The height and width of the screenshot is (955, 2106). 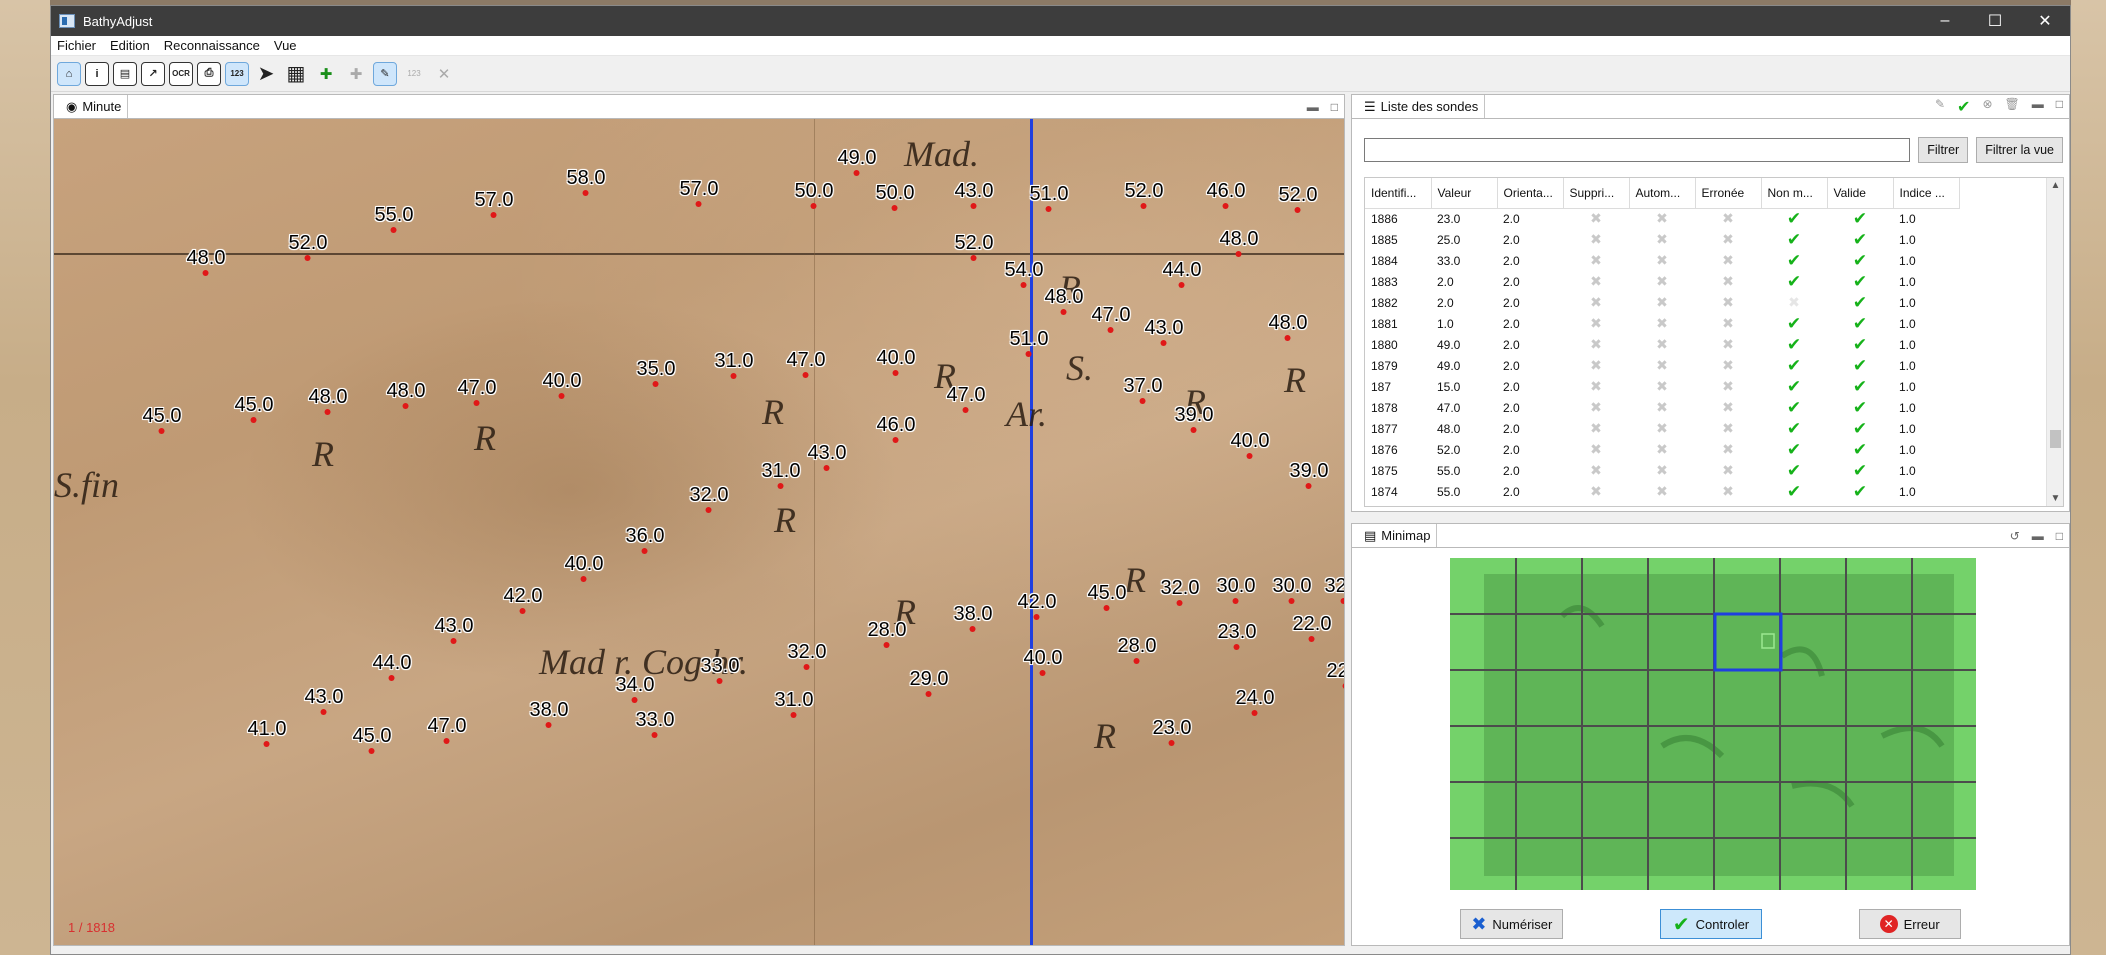 What do you see at coordinates (1662, 407) in the screenshot?
I see `table-row: 1878 47.0 2.0 ✖ ✖ ✖ ✔ ✔ 1.0` at bounding box center [1662, 407].